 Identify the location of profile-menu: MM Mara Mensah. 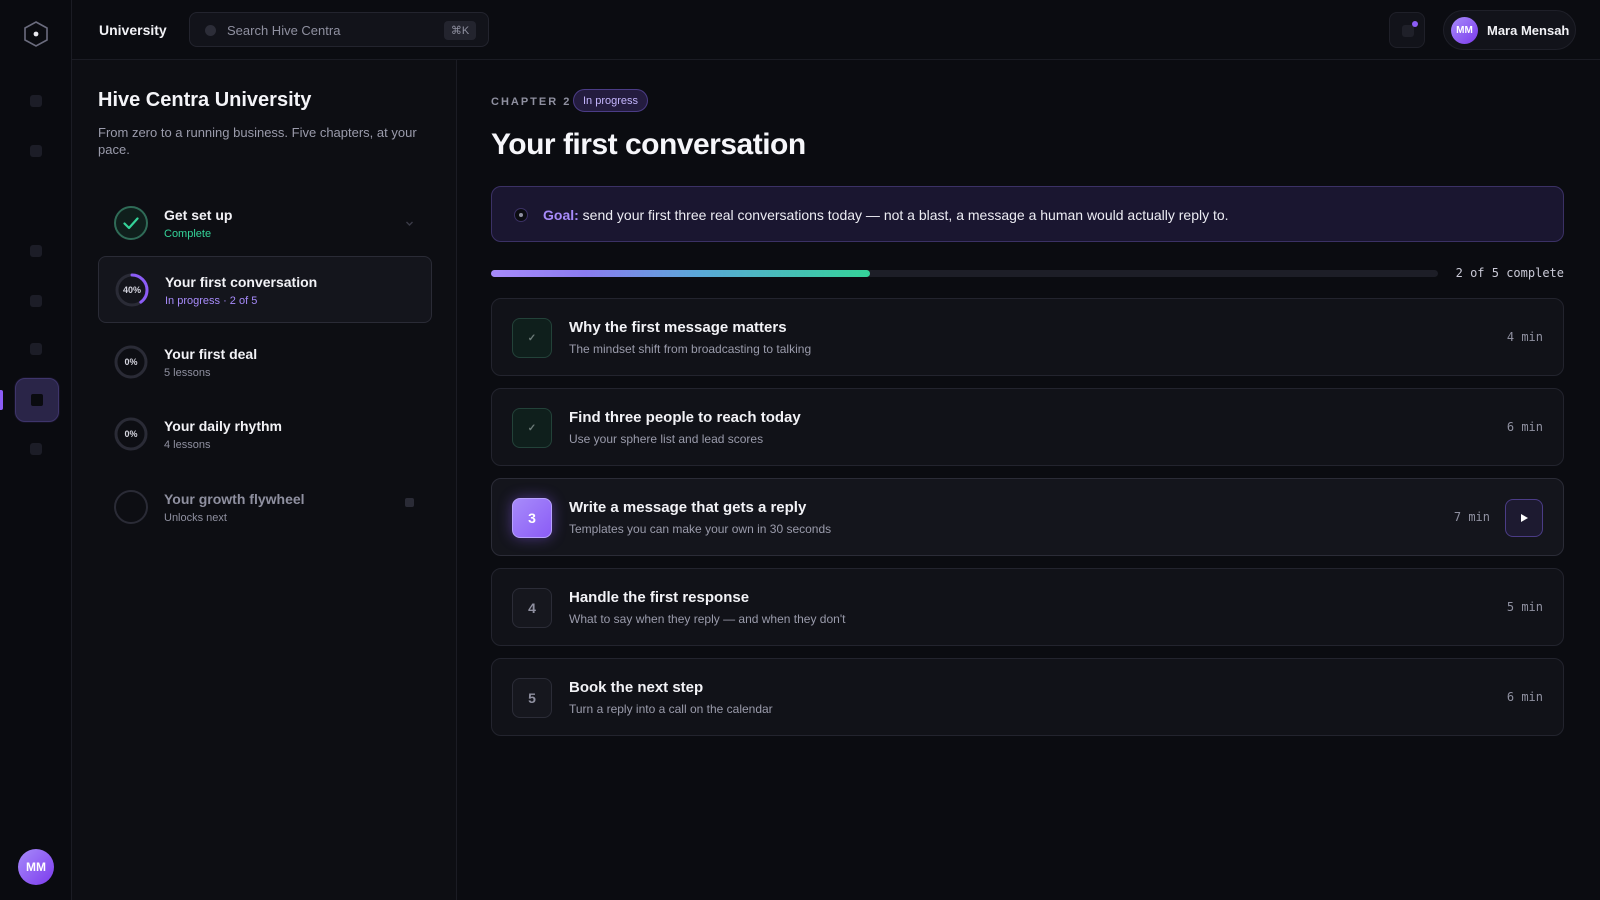
(1509, 30).